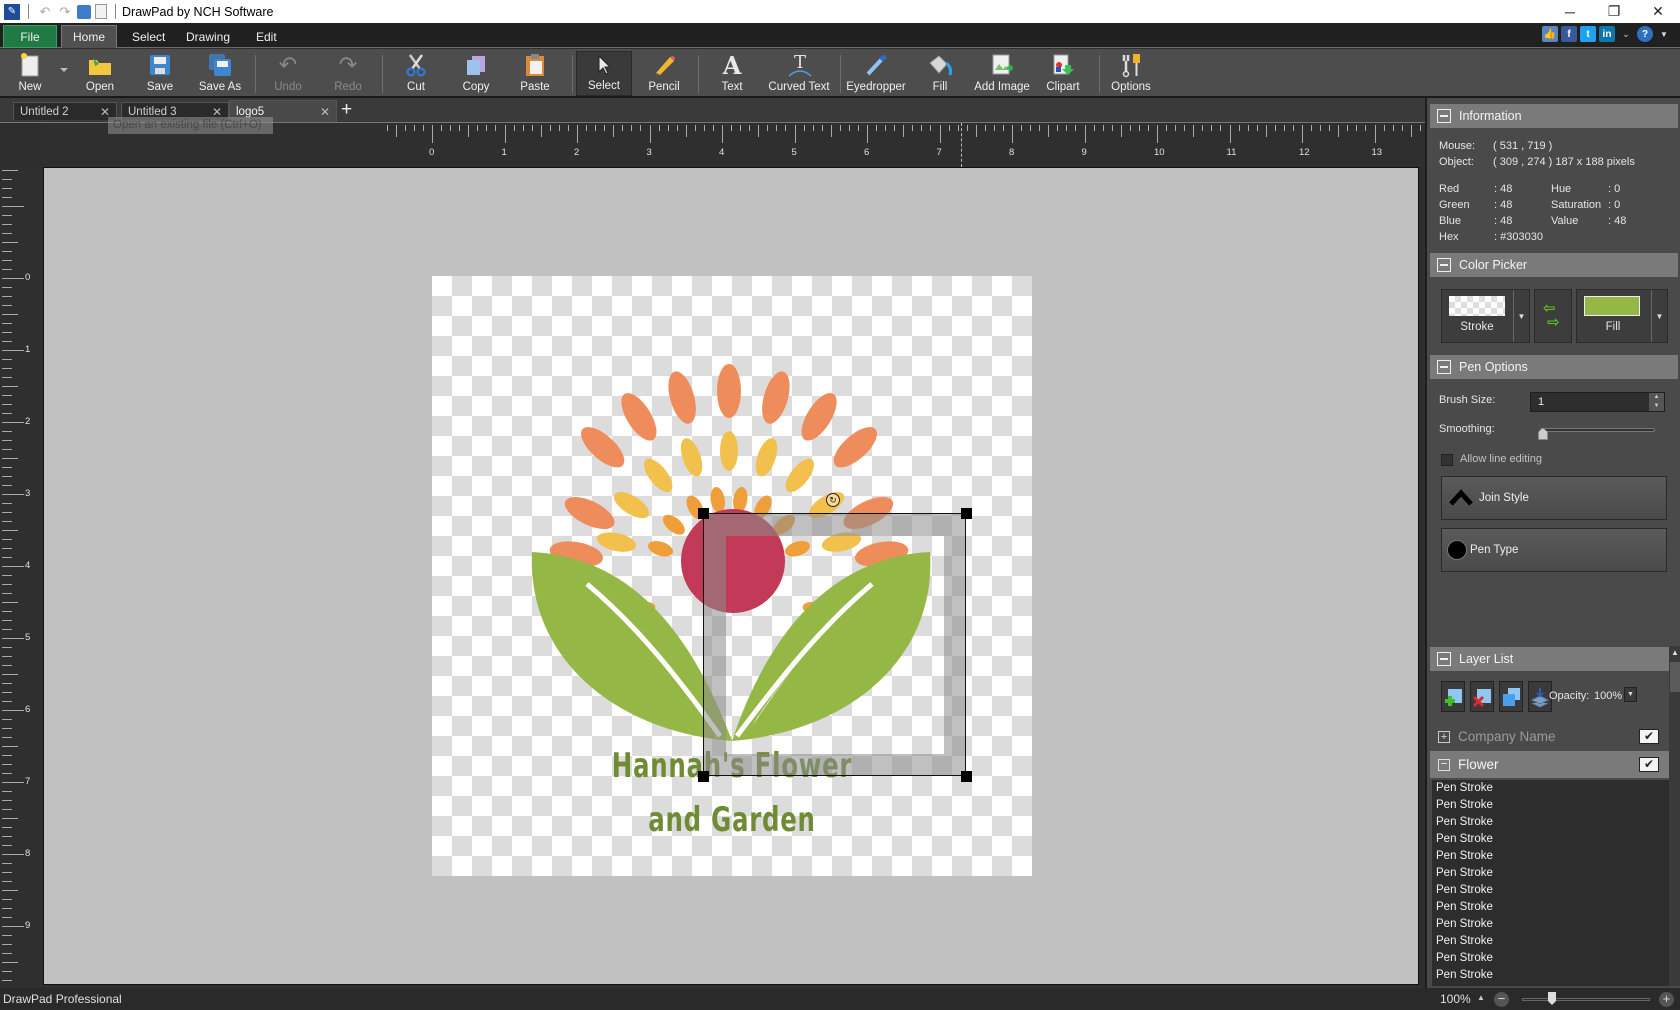  Describe the element at coordinates (1630, 694) in the screenshot. I see `opacity-dropdown: ▼` at that location.